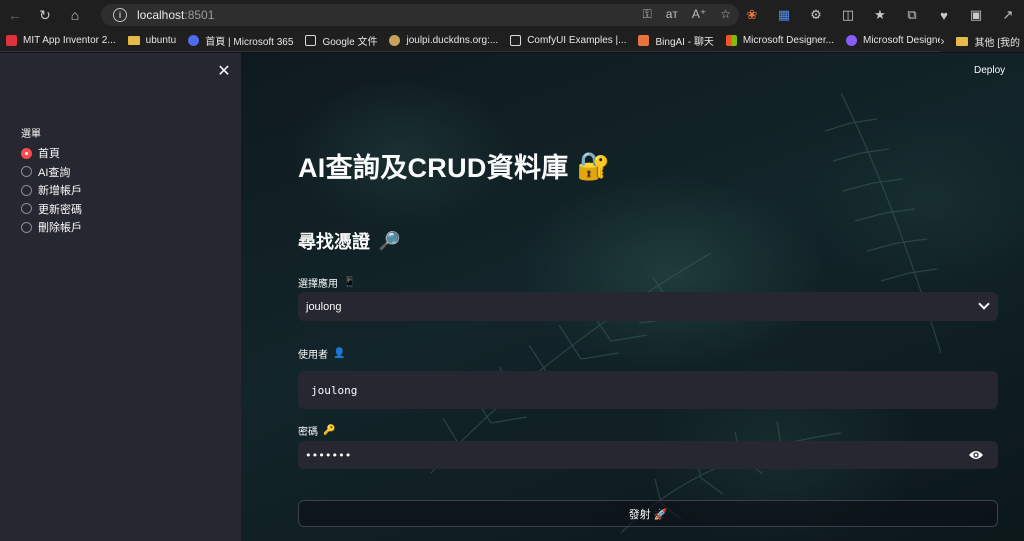 This screenshot has width=1024, height=541. I want to click on user-field-label: 使用者 👤, so click(321, 353).